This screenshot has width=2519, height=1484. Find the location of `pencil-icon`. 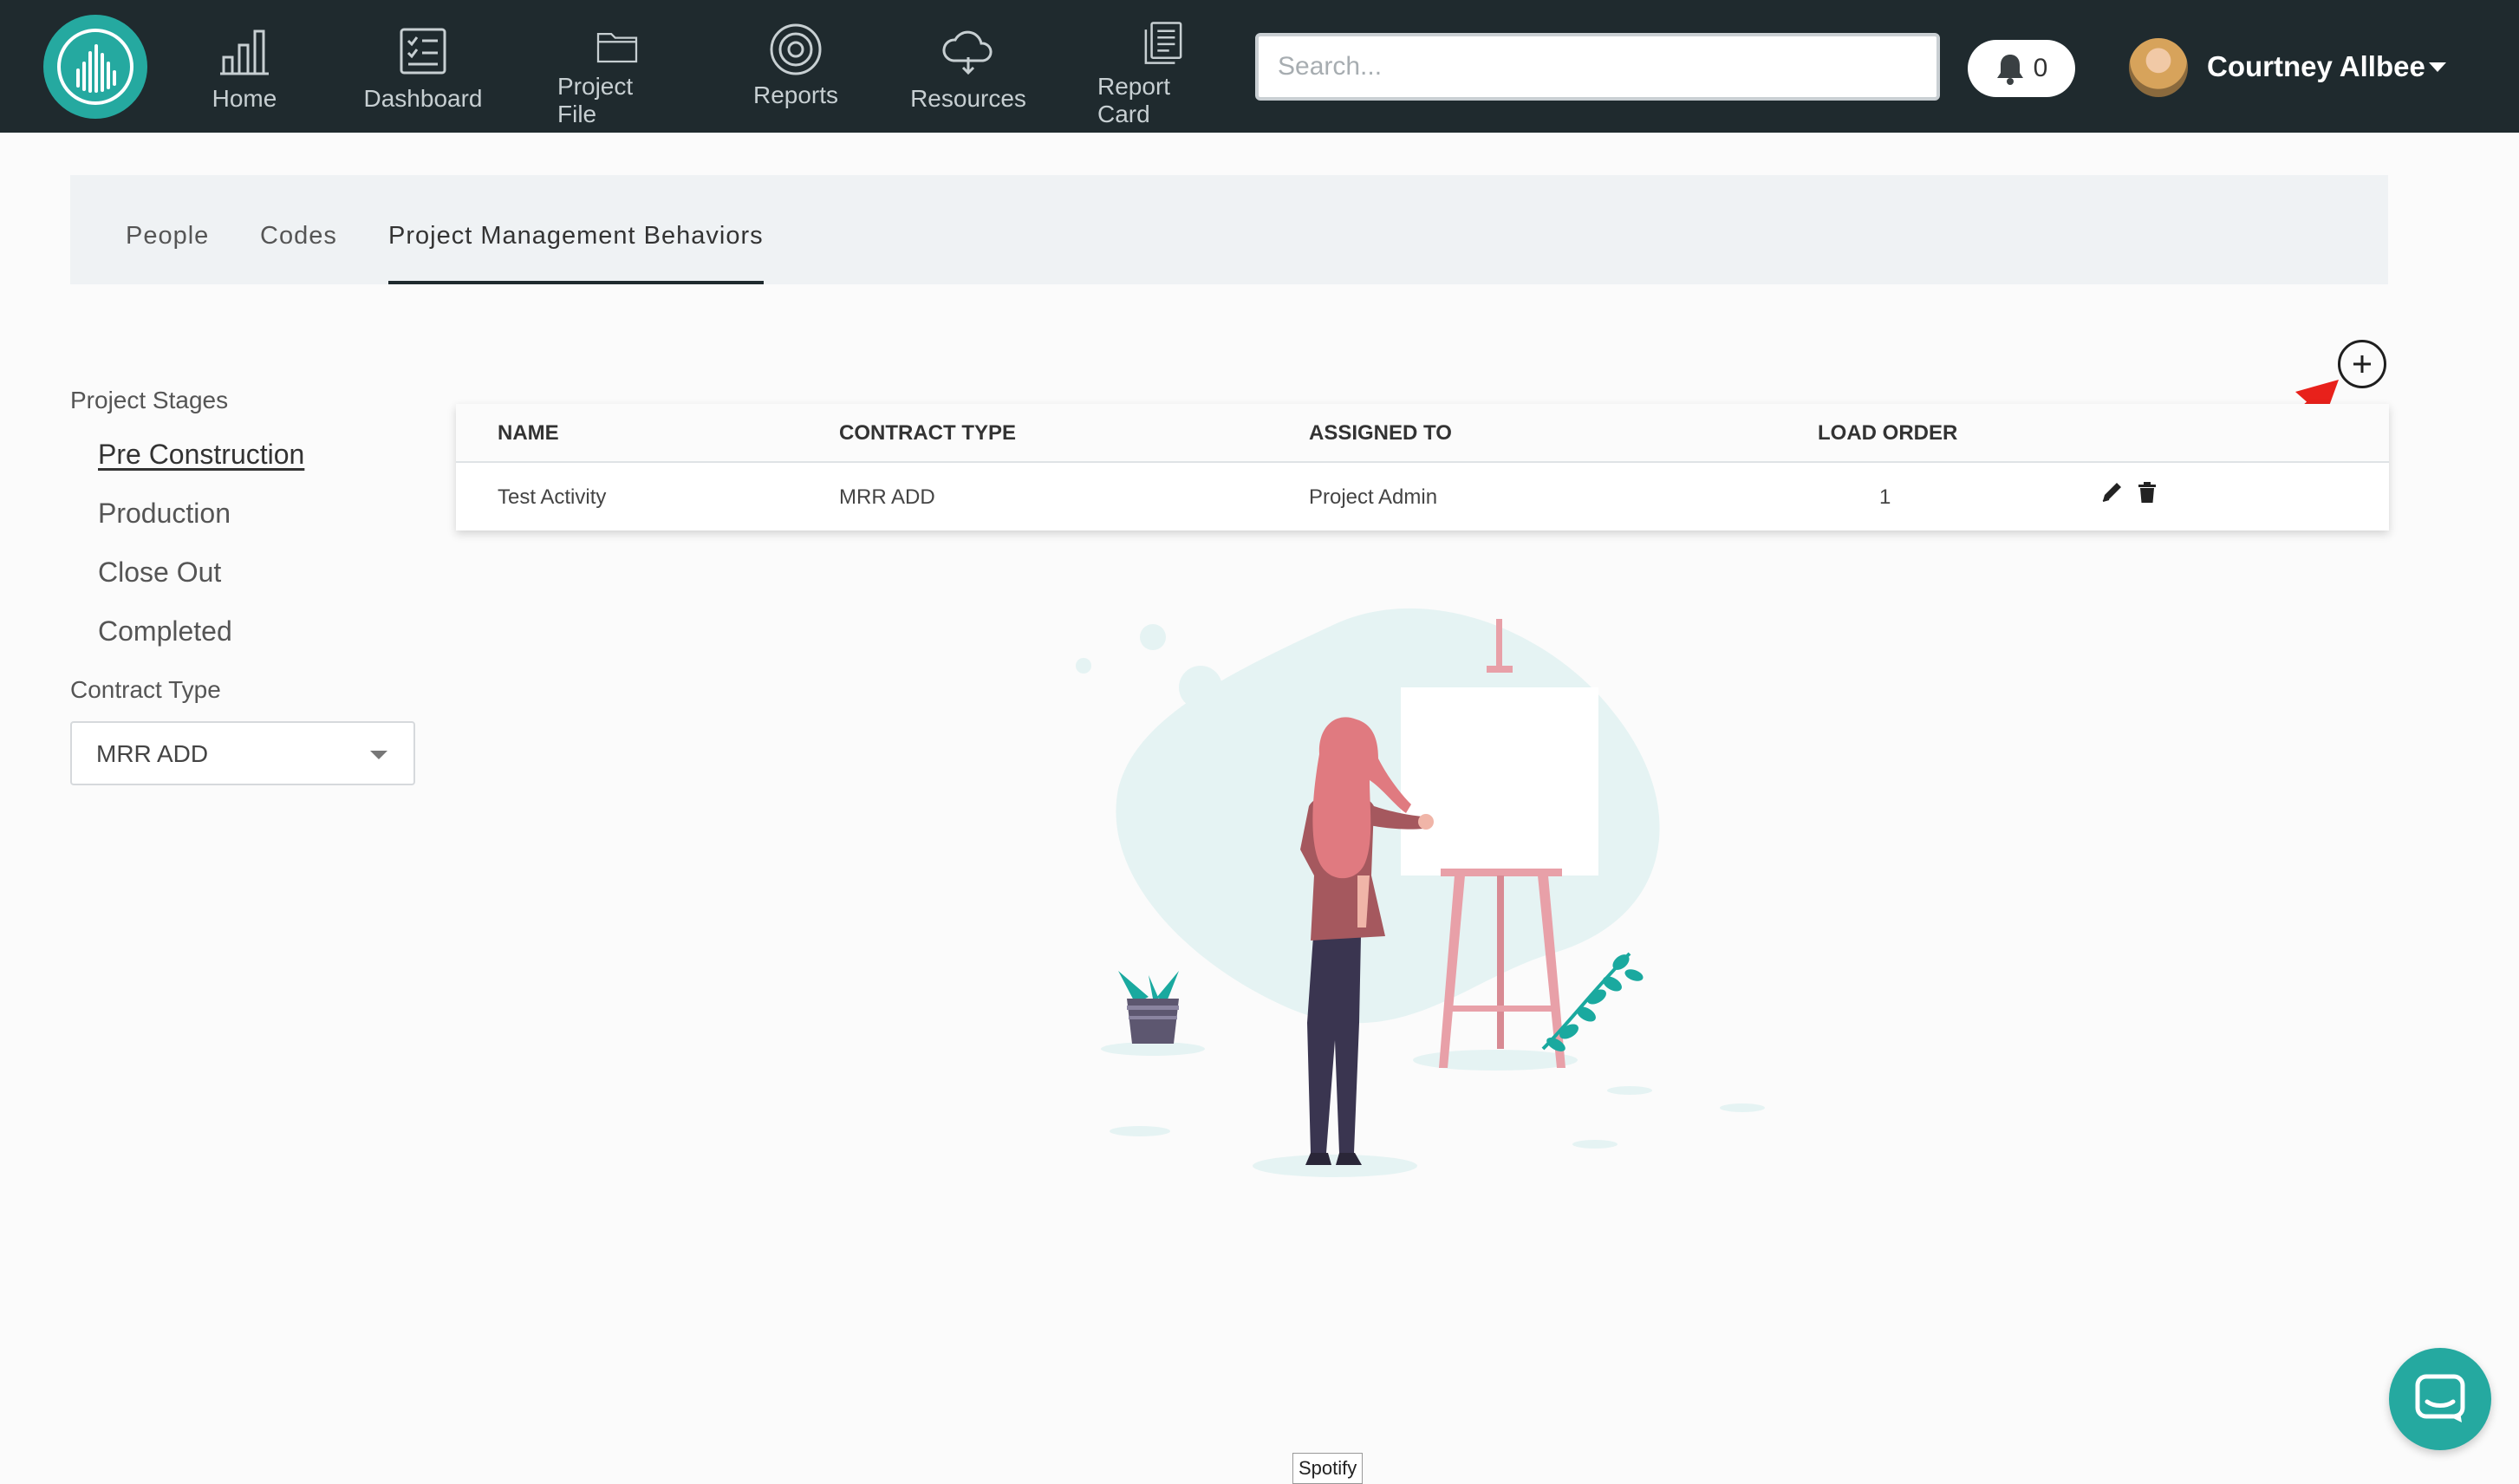

pencil-icon is located at coordinates (2111, 493).